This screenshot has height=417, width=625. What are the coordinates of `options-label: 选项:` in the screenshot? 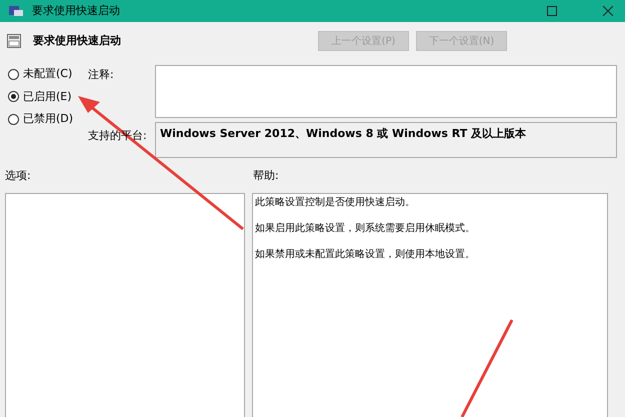 It's located at (18, 176).